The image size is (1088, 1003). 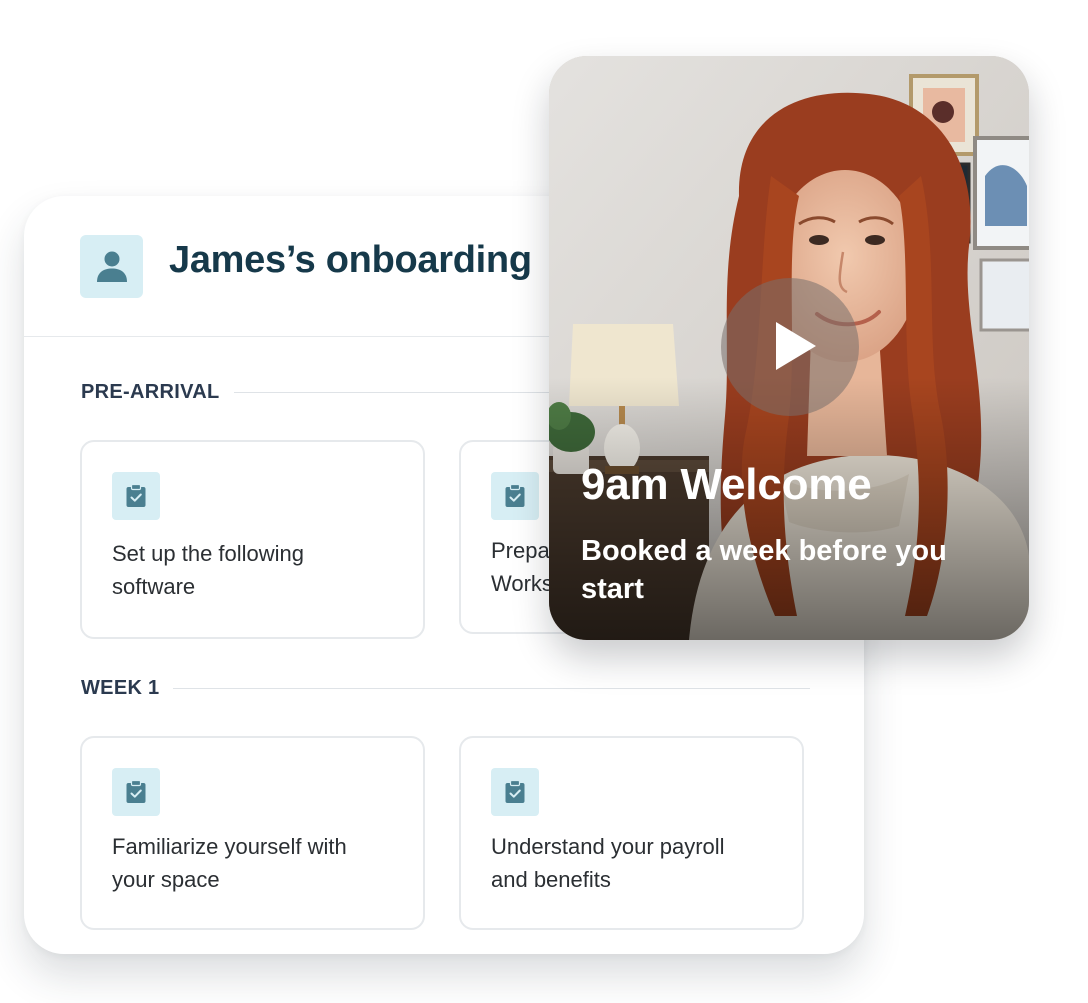 I want to click on task-card-setup-software: Set up the following software, so click(x=252, y=539).